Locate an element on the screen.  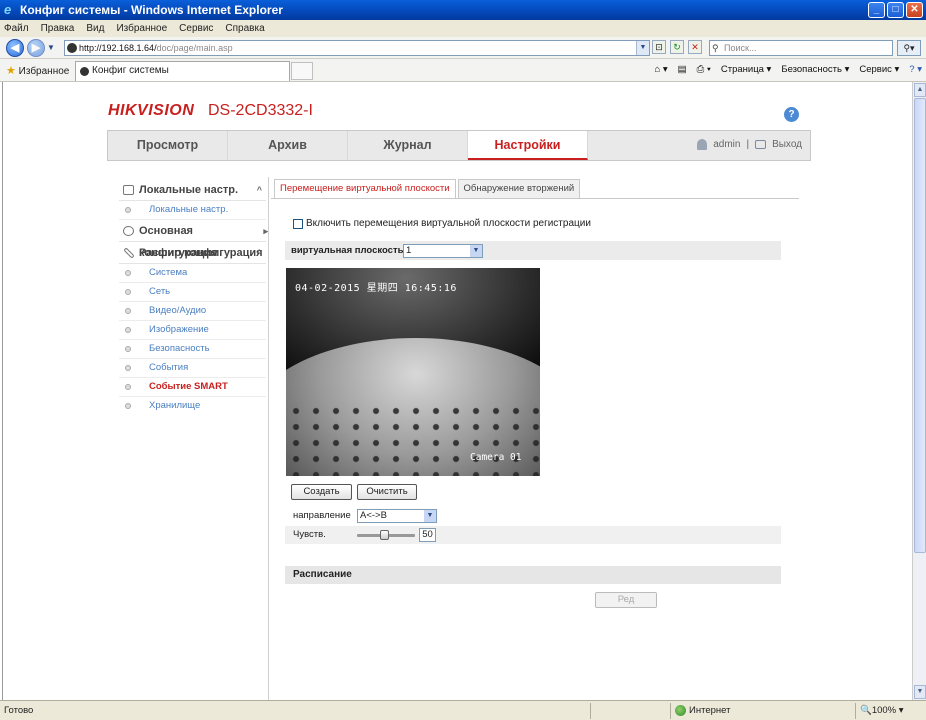
menu-bar: Файл Правка Вид Избранное Сервис Справка is located at coordinates (463, 28).